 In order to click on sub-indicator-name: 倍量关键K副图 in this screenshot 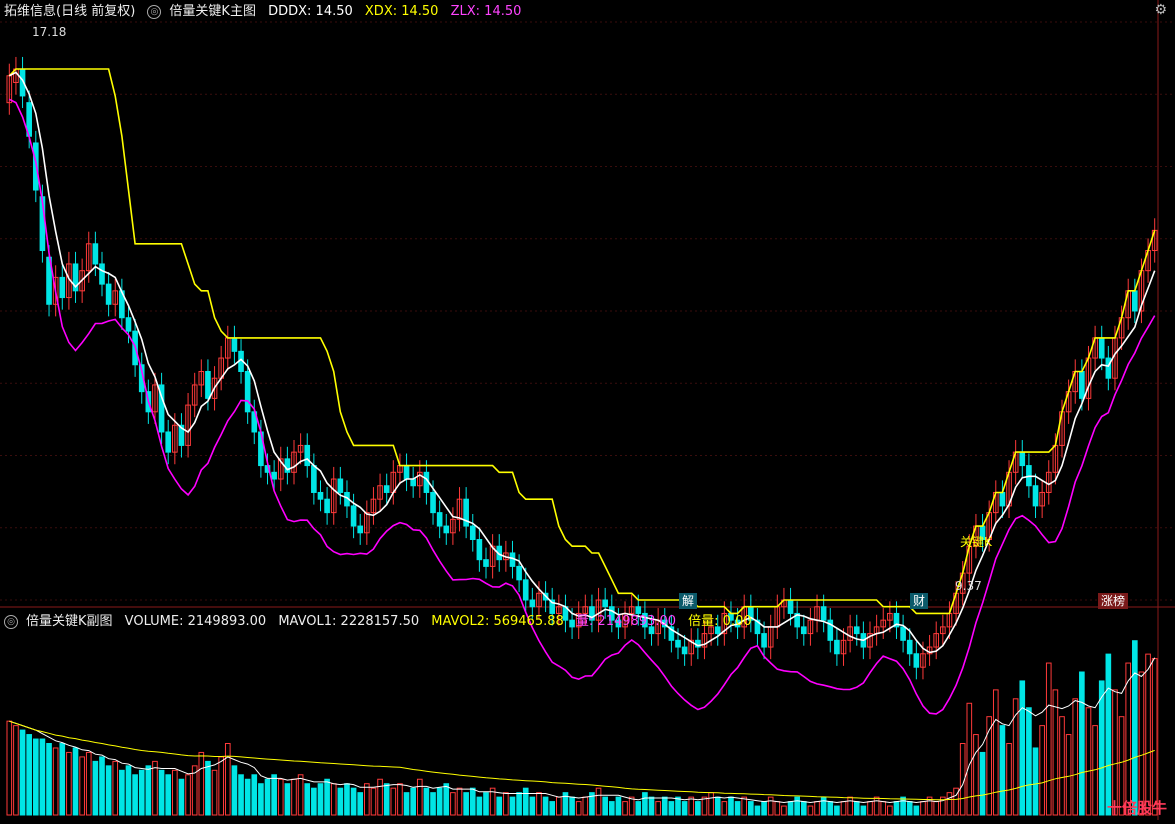, I will do `click(69, 621)`.